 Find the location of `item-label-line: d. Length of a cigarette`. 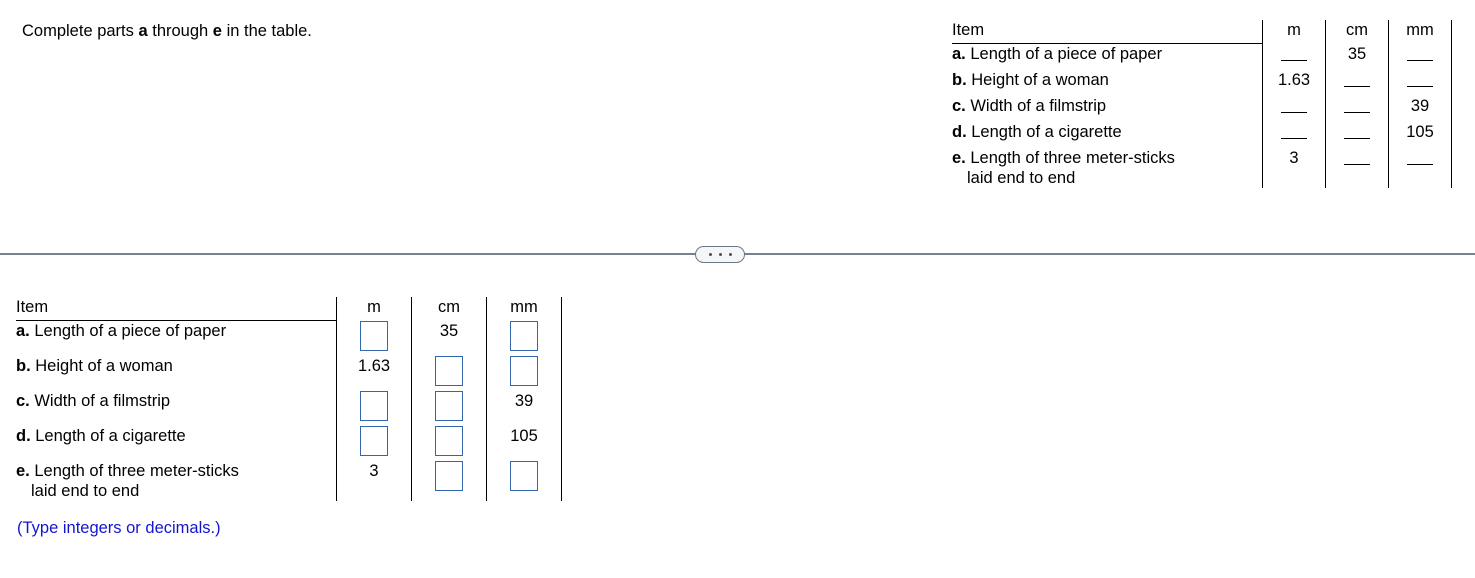

item-label-line: d. Length of a cigarette is located at coordinates (1097, 132).